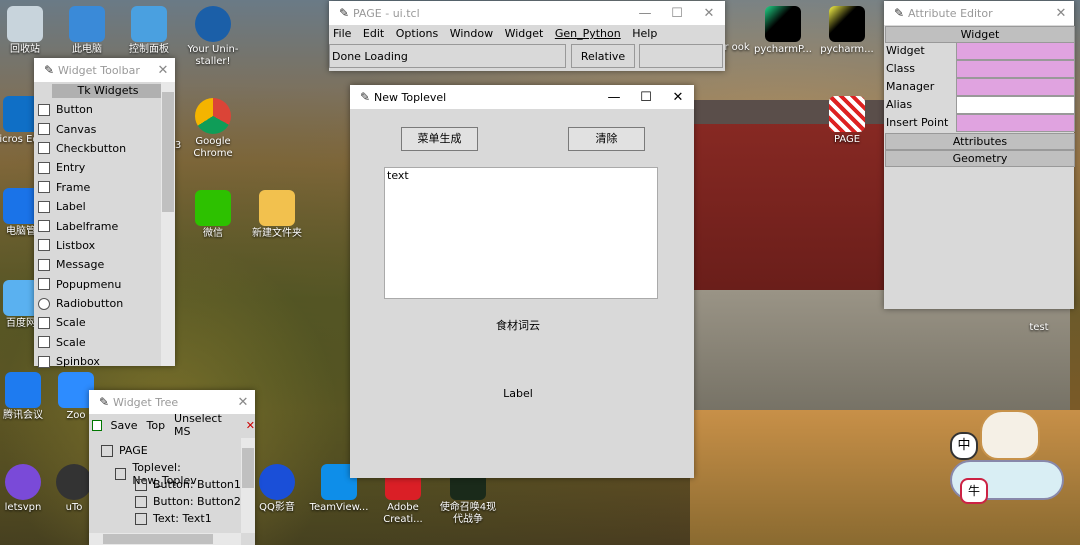  Describe the element at coordinates (44, 129) in the screenshot. I see `canvas-widget-icon` at that location.